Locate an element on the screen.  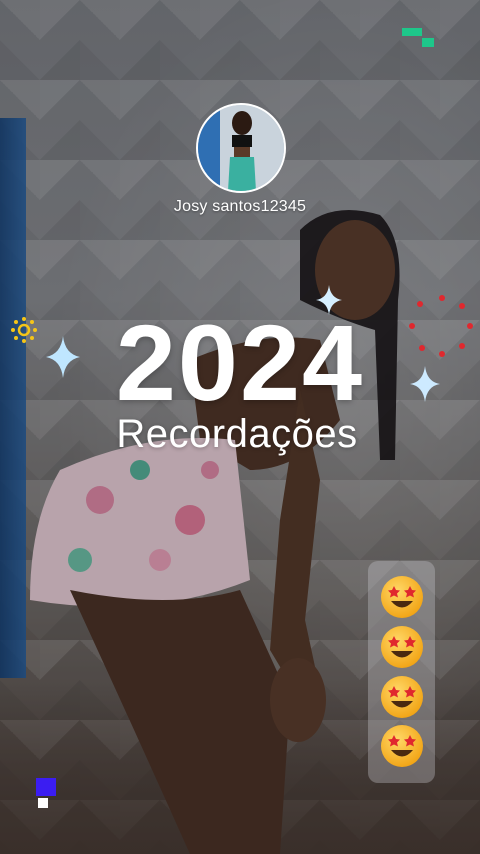
app-logo-icon is located at coordinates (418, 37).